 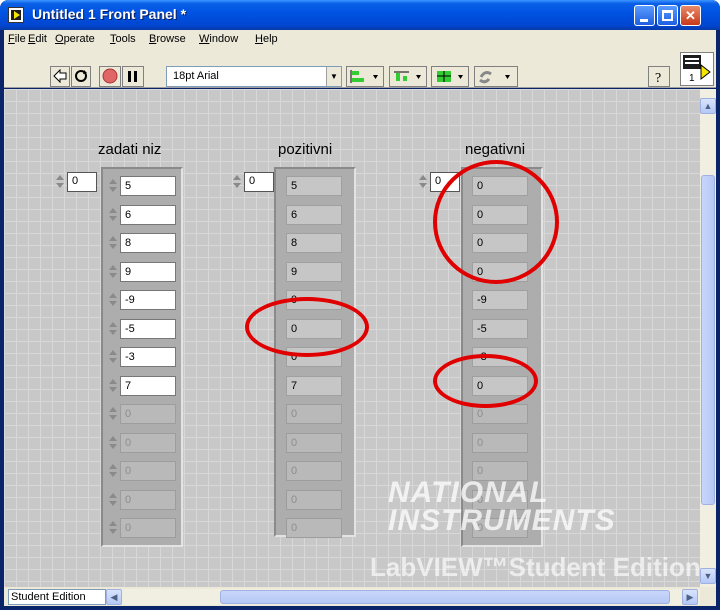 What do you see at coordinates (123, 39) in the screenshot?
I see `menu-tools: Tools` at bounding box center [123, 39].